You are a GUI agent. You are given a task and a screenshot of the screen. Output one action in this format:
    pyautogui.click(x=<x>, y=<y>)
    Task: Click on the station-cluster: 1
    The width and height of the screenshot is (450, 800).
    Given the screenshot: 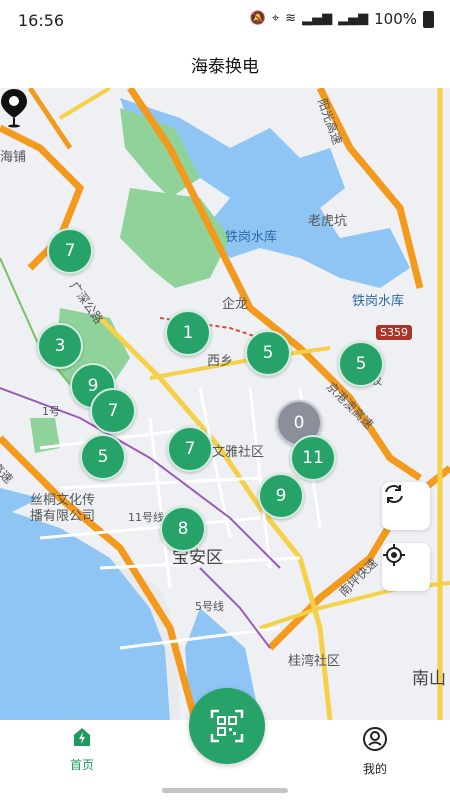 What is the action you would take?
    pyautogui.click(x=188, y=333)
    